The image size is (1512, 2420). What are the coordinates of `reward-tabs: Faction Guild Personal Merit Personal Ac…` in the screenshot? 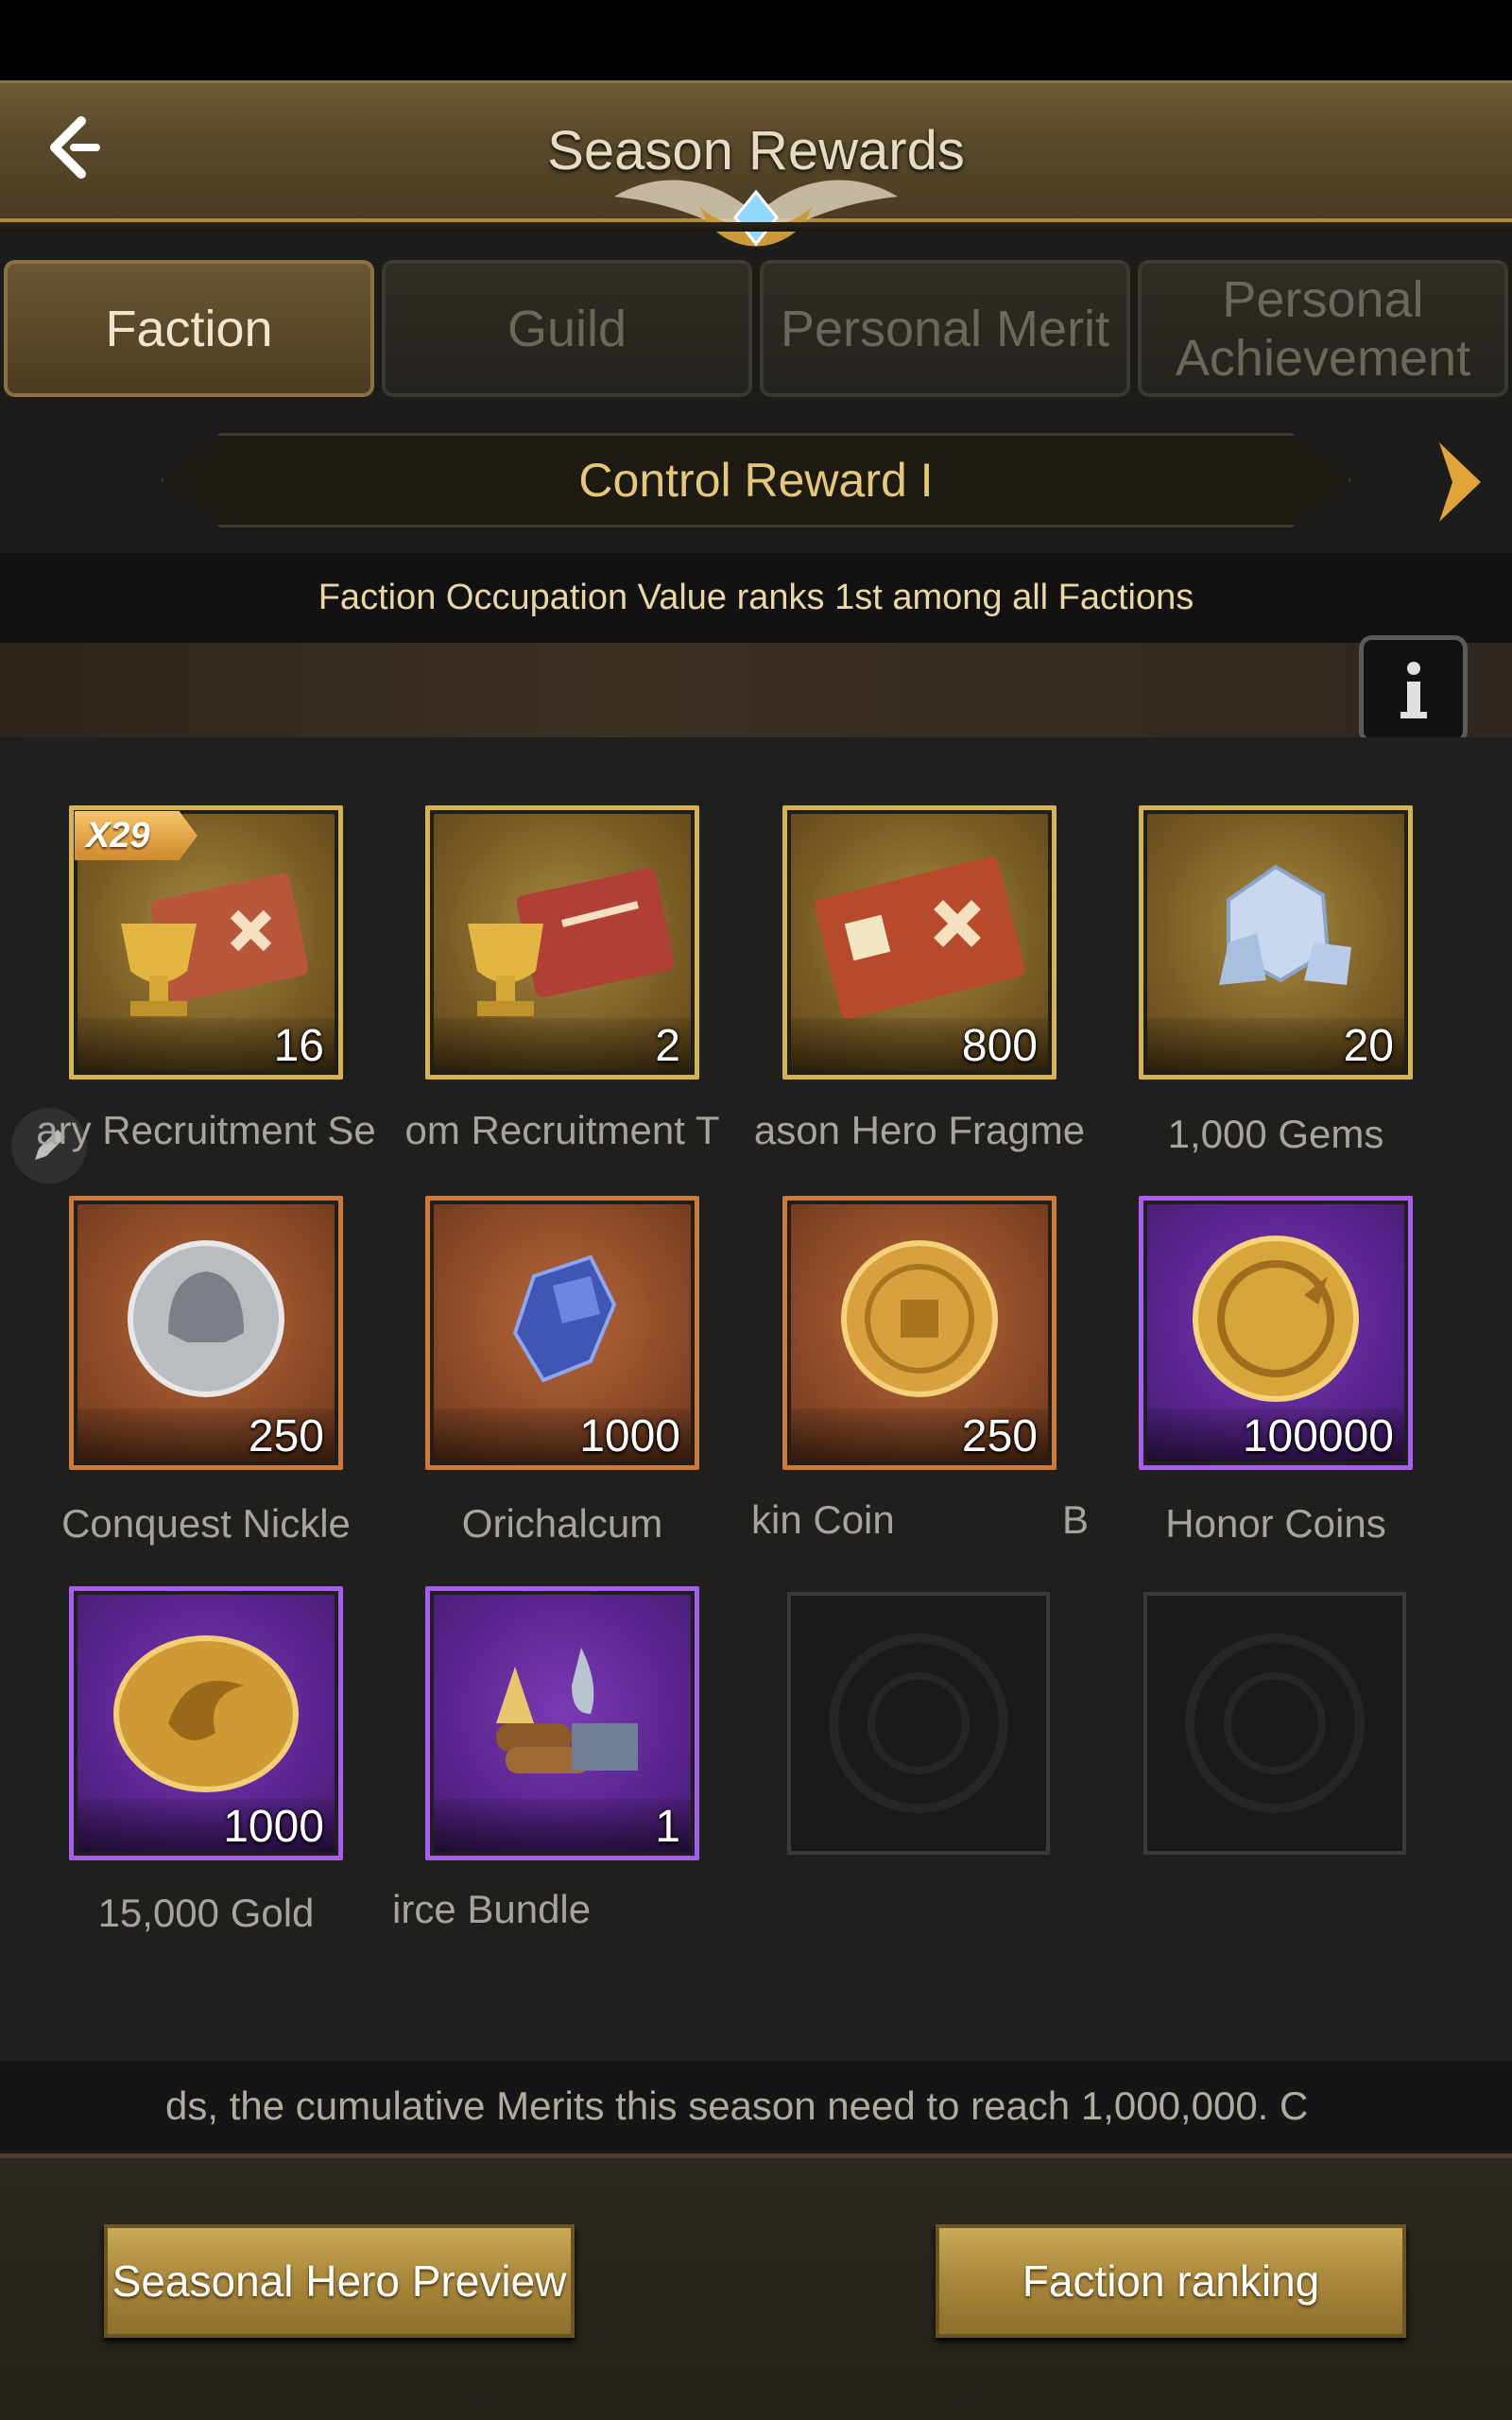 It's located at (758, 331).